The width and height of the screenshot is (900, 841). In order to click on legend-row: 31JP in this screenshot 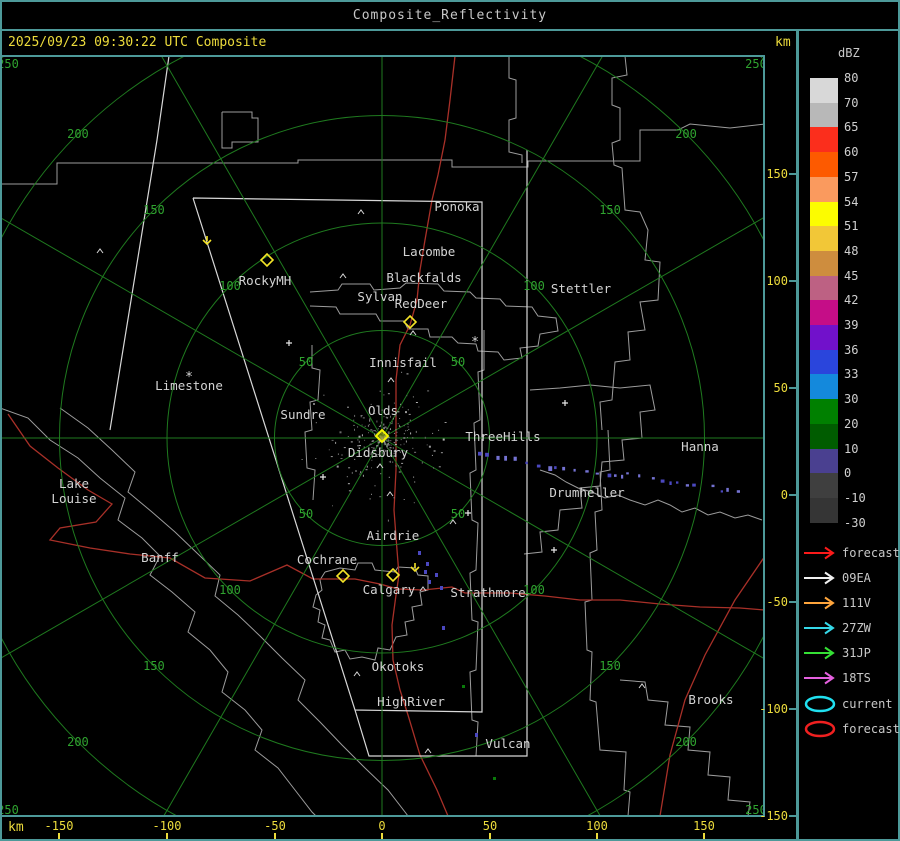, I will do `click(835, 653)`.